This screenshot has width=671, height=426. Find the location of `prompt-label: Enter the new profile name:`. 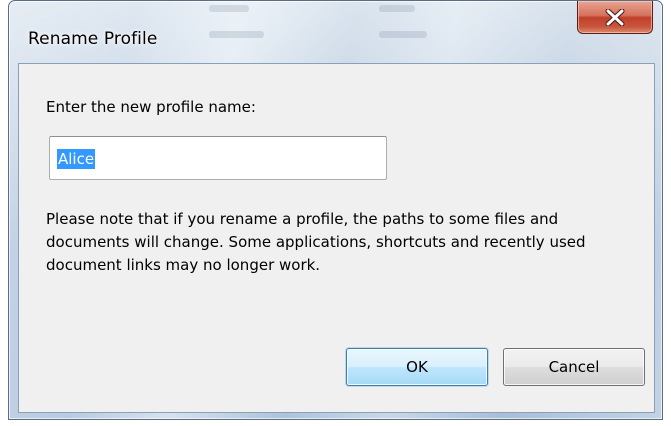

prompt-label: Enter the new profile name: is located at coordinates (151, 107).